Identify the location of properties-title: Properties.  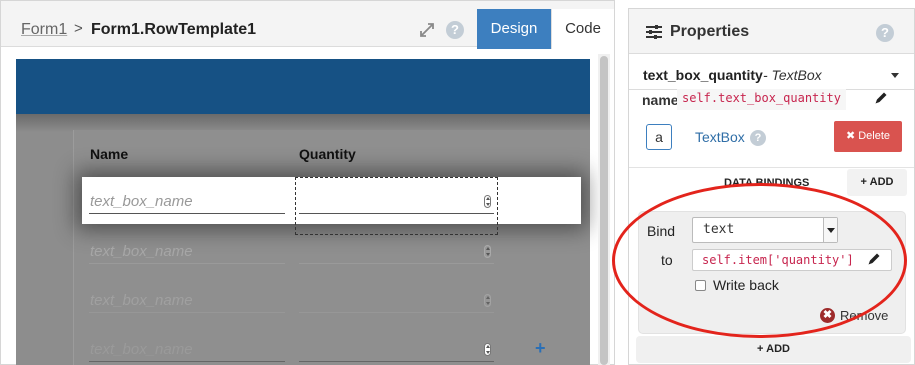
(710, 31).